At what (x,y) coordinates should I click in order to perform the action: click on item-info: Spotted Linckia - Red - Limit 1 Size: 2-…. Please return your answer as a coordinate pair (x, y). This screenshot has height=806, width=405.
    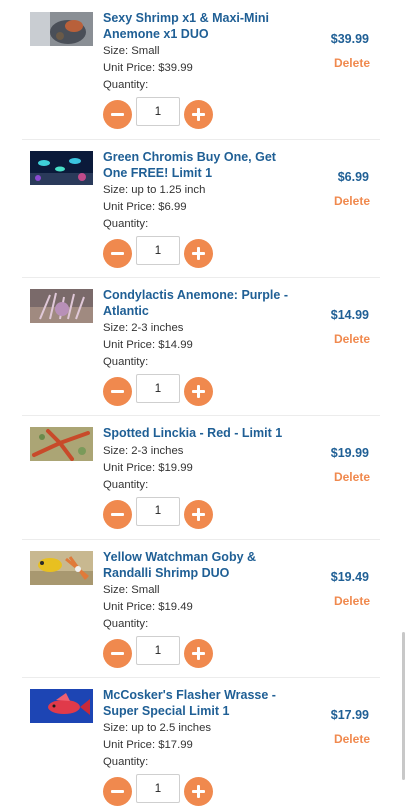
    Looking at the image, I should click on (203, 477).